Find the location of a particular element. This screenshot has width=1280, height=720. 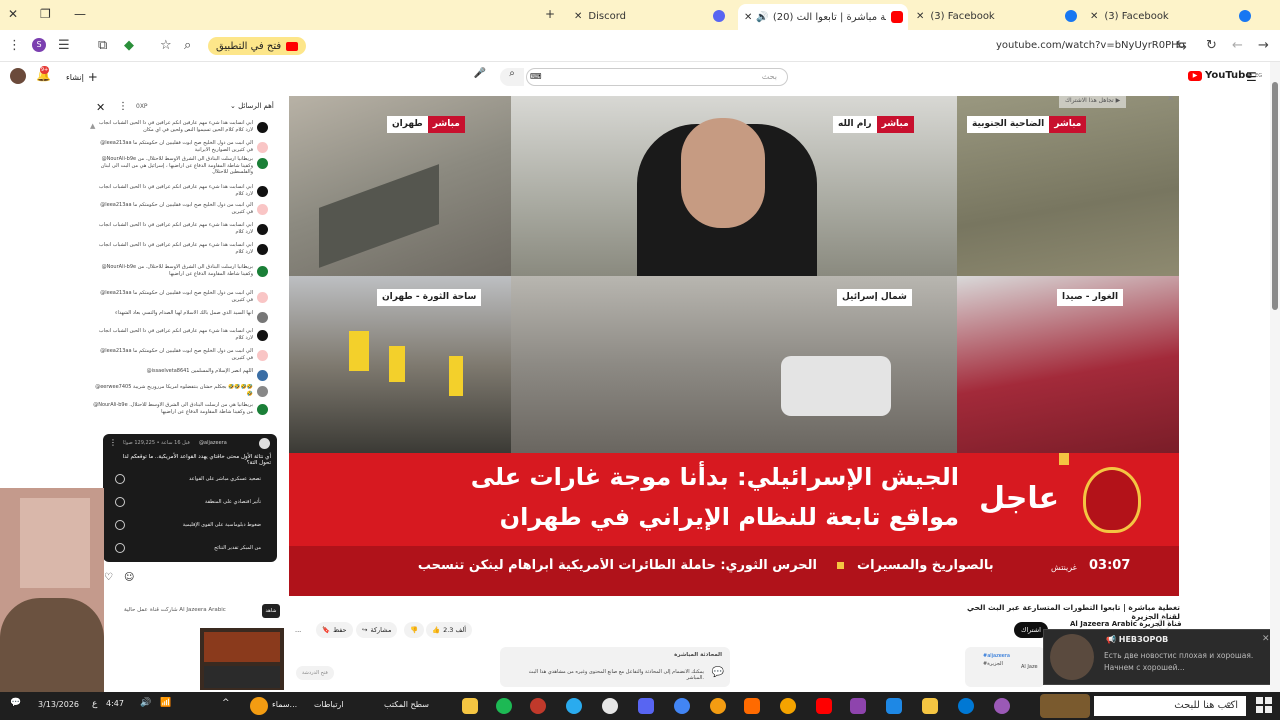

taskbar-date: 3/13/2026 is located at coordinates (58, 704).